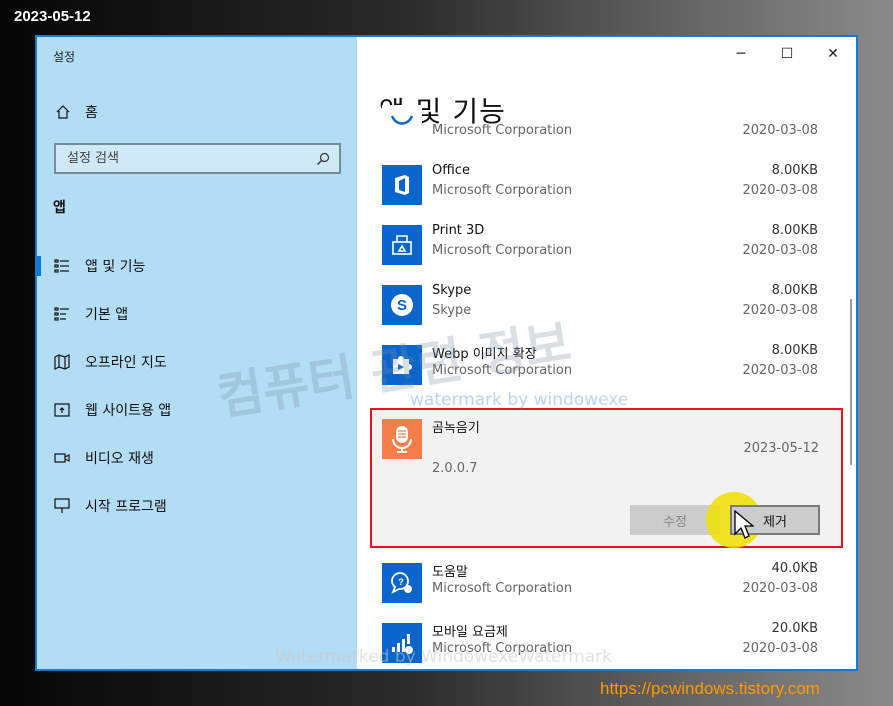 This screenshot has width=893, height=706. What do you see at coordinates (62, 362) in the screenshot?
I see `offline-maps-icon` at bounding box center [62, 362].